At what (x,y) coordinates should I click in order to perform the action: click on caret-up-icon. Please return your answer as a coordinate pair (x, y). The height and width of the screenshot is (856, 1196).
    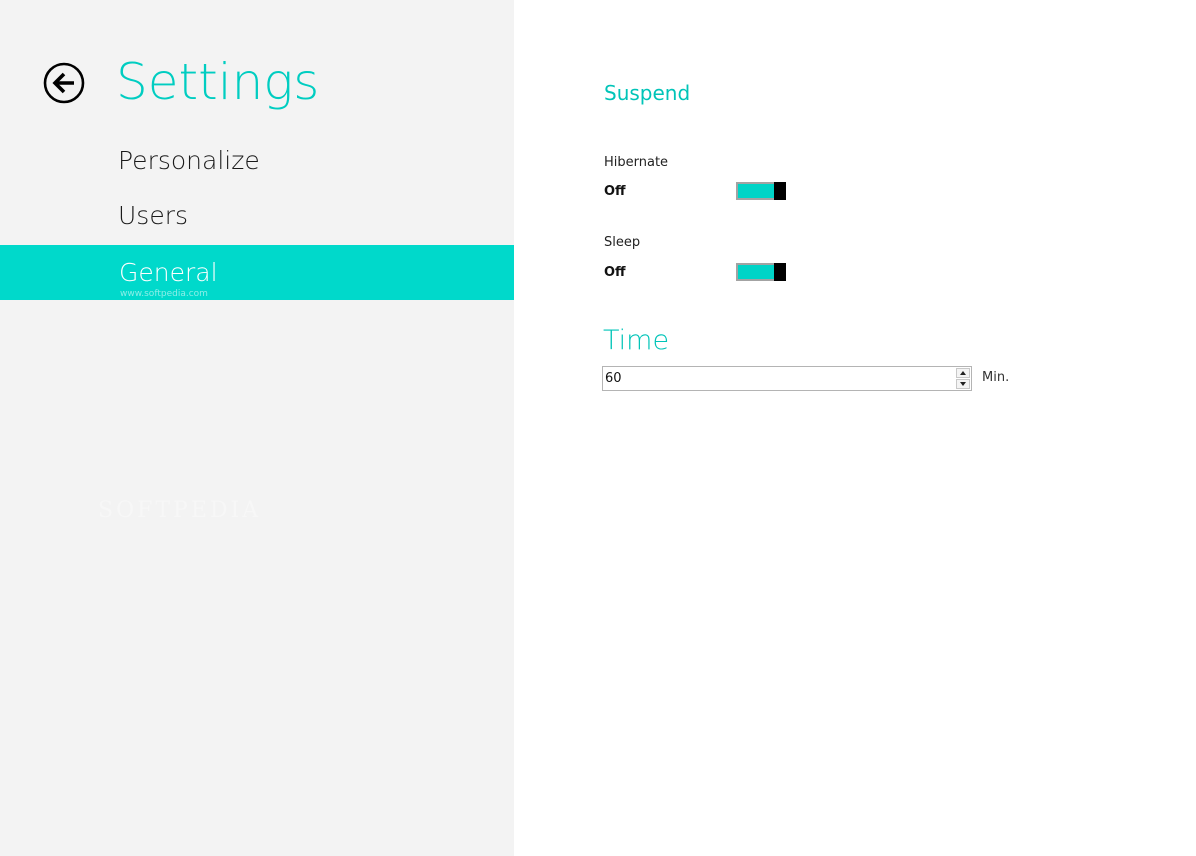
    Looking at the image, I should click on (963, 373).